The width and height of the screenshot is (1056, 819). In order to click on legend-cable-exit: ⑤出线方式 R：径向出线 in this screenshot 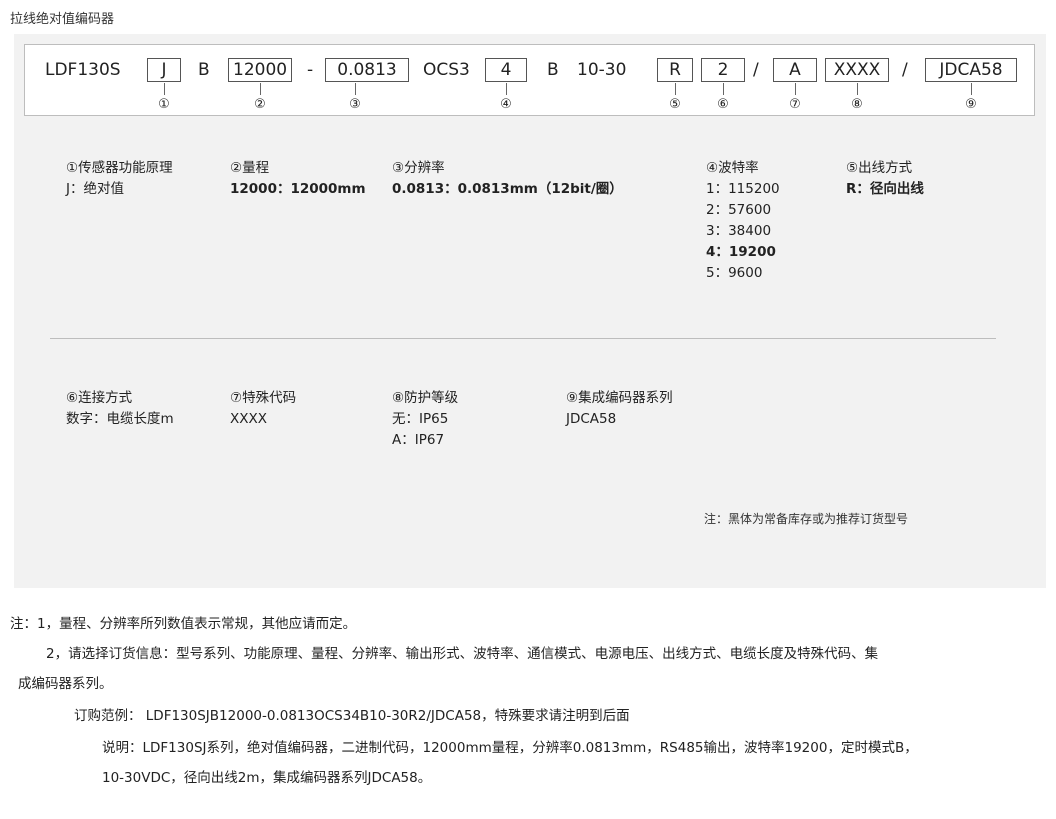, I will do `click(885, 179)`.